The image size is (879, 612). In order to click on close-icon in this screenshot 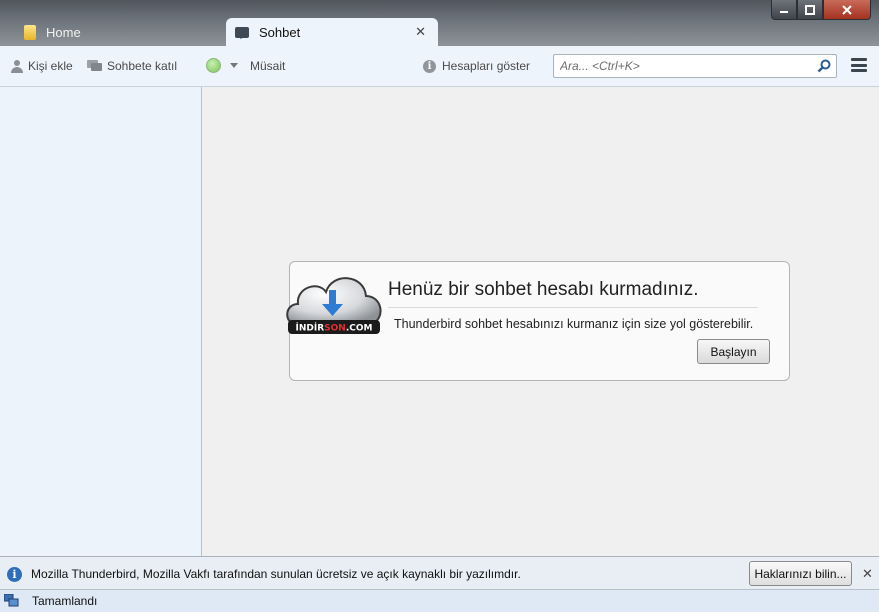, I will do `click(847, 9)`.